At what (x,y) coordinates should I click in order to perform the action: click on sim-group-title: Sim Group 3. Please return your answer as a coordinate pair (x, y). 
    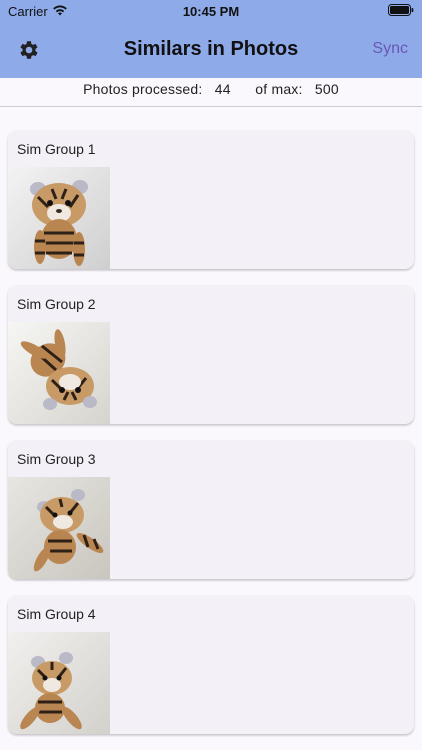
    Looking at the image, I should click on (56, 459).